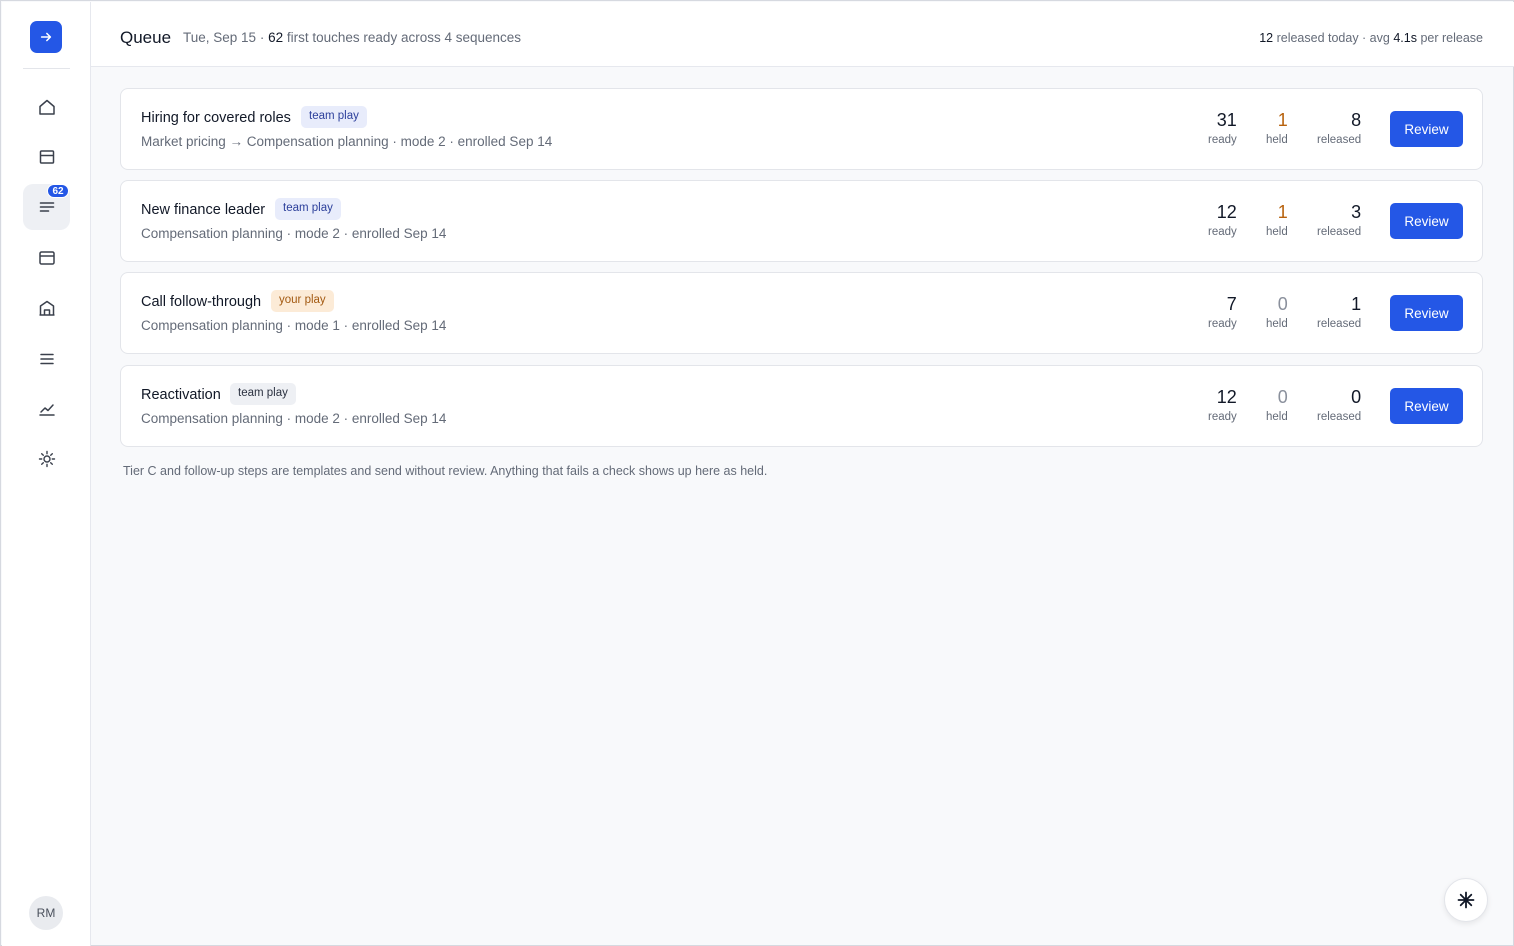 This screenshot has height=946, width=1514. I want to click on sidebar: 62 RM, so click(46, 474).